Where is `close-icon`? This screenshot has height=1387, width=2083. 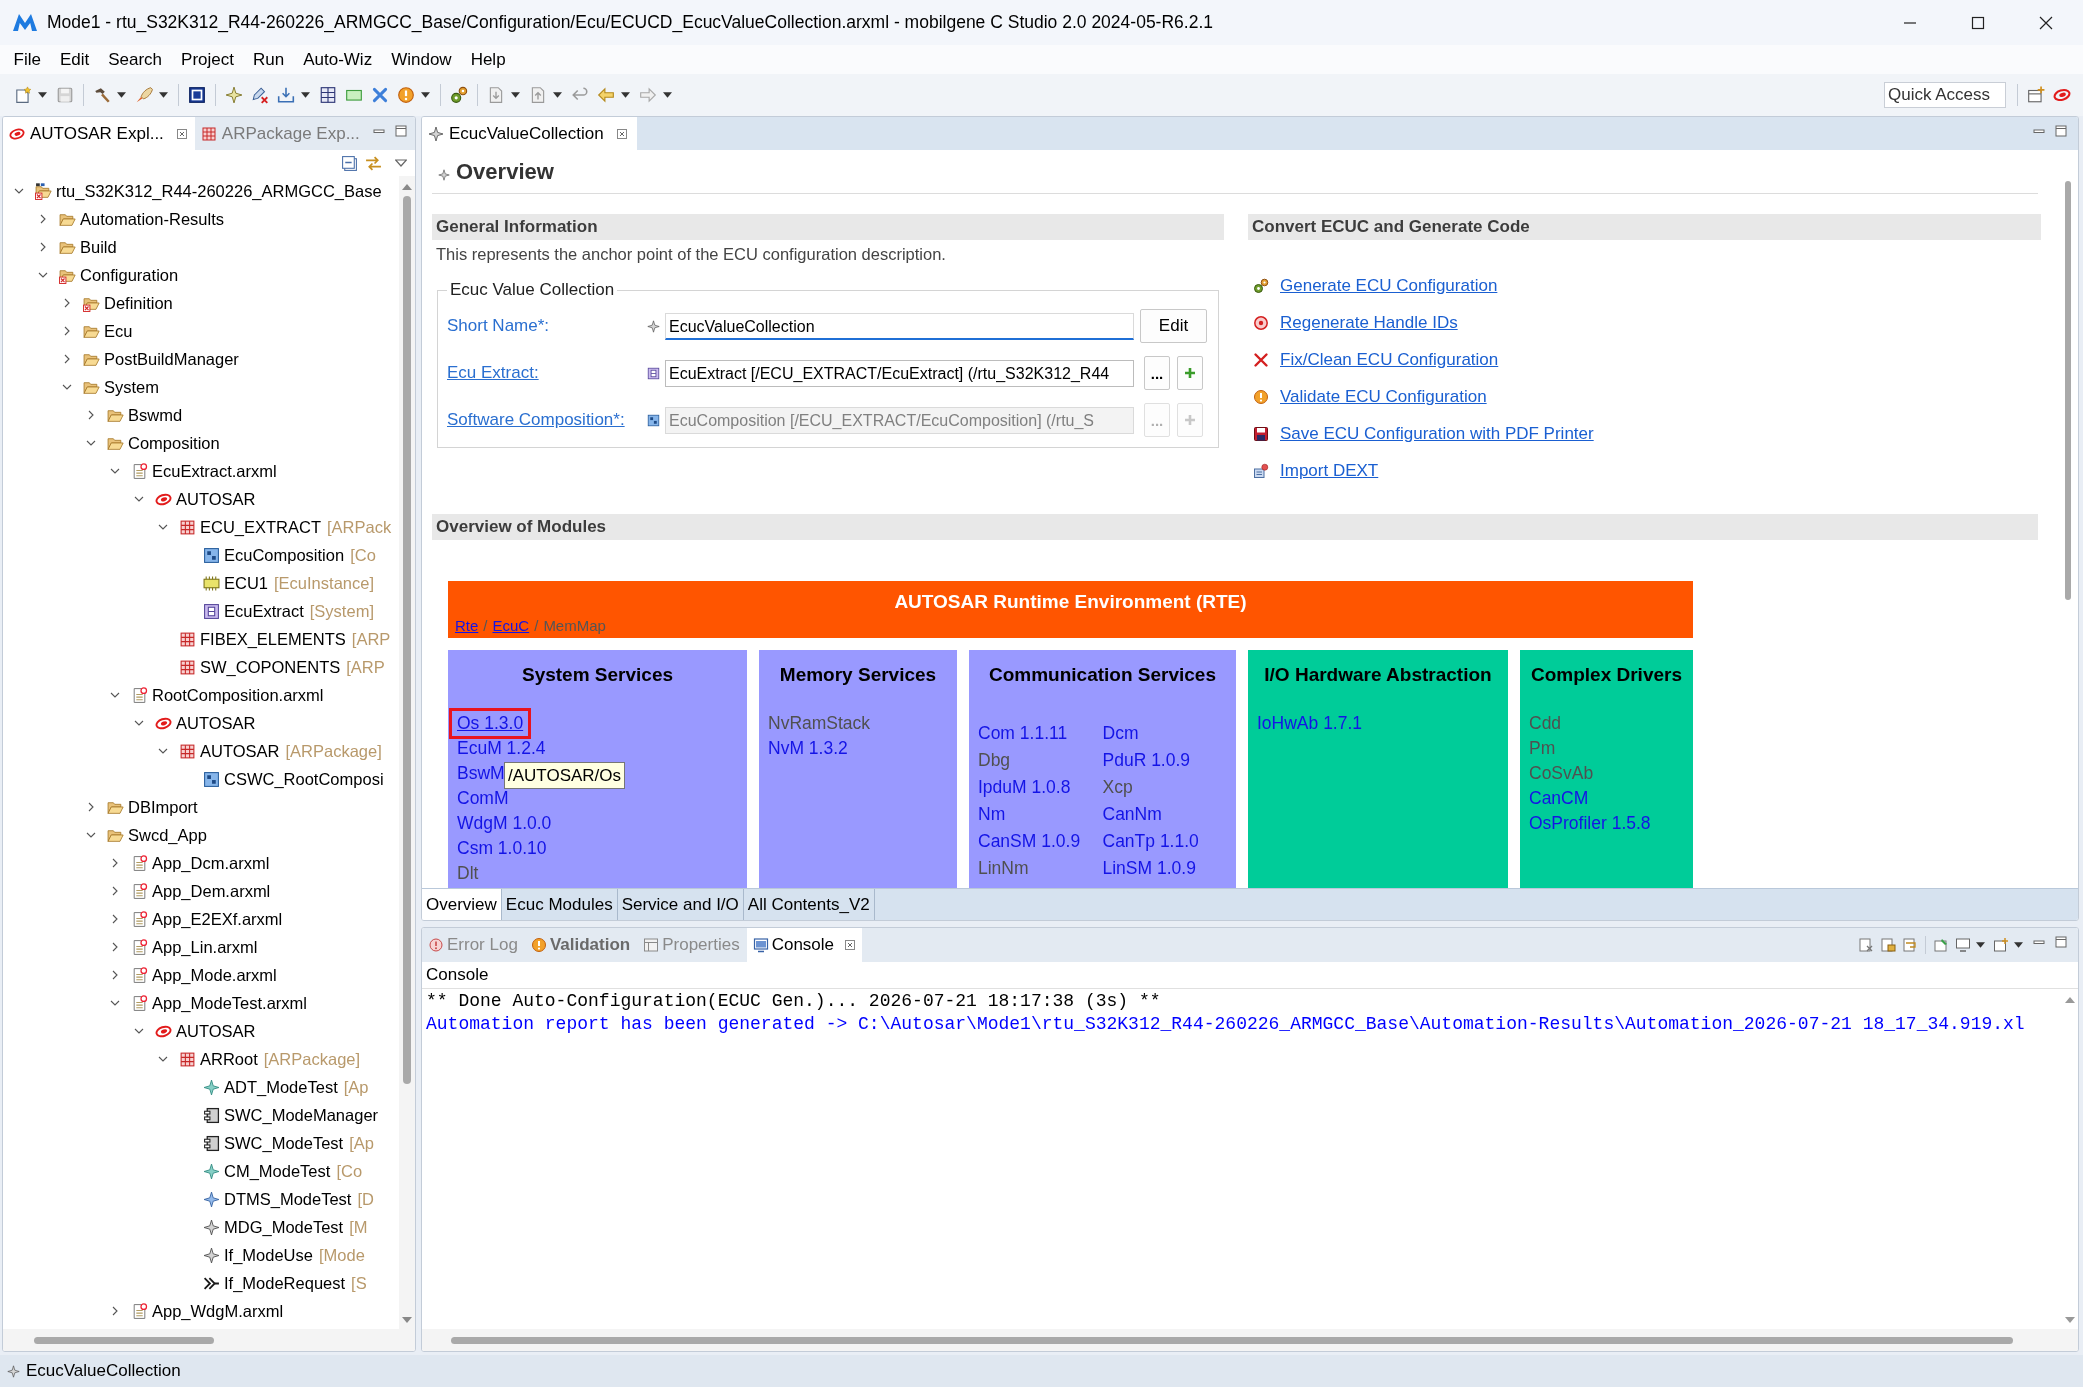
close-icon is located at coordinates (2046, 22).